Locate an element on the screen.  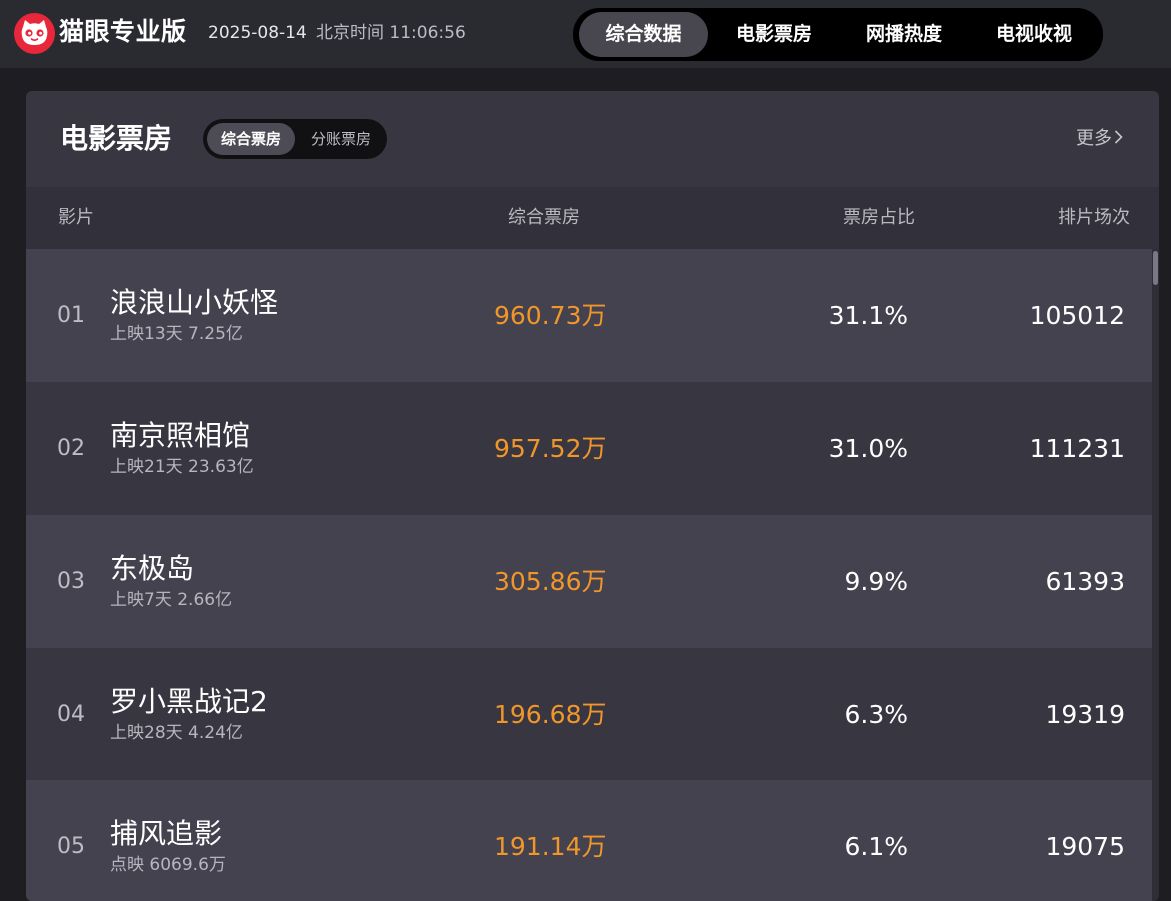
app-logo-text: 猫眼专业版 is located at coordinates (123, 31).